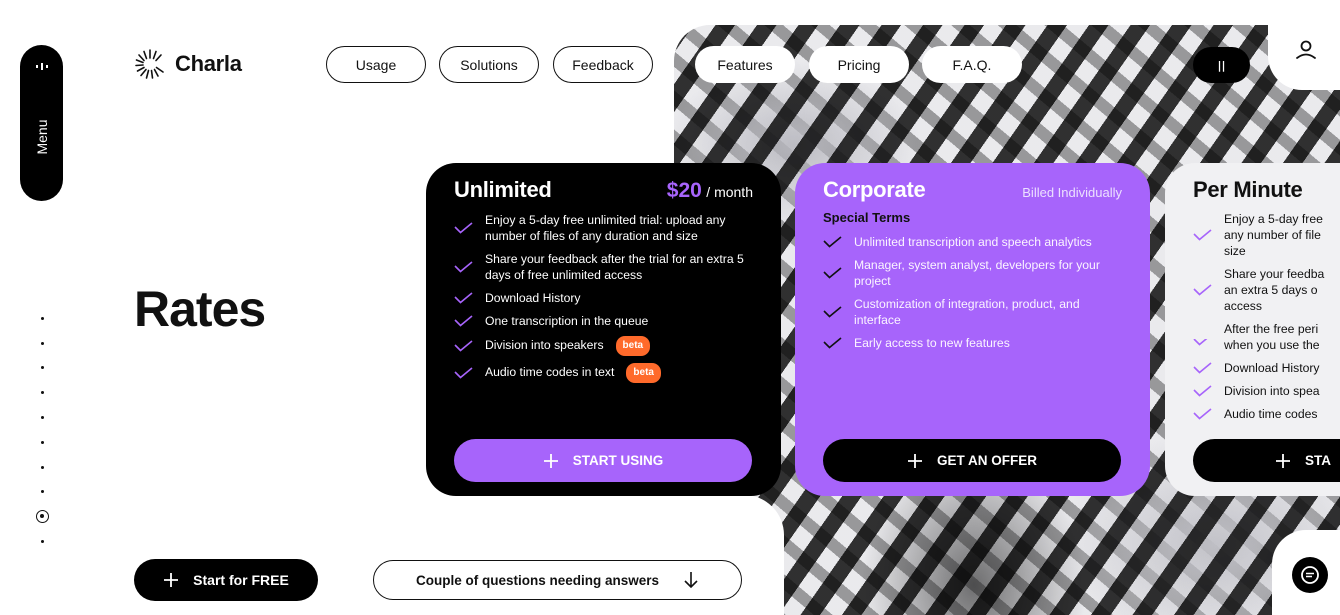  What do you see at coordinates (1271, 329) in the screenshot?
I see `feature-text: After the free peri` at bounding box center [1271, 329].